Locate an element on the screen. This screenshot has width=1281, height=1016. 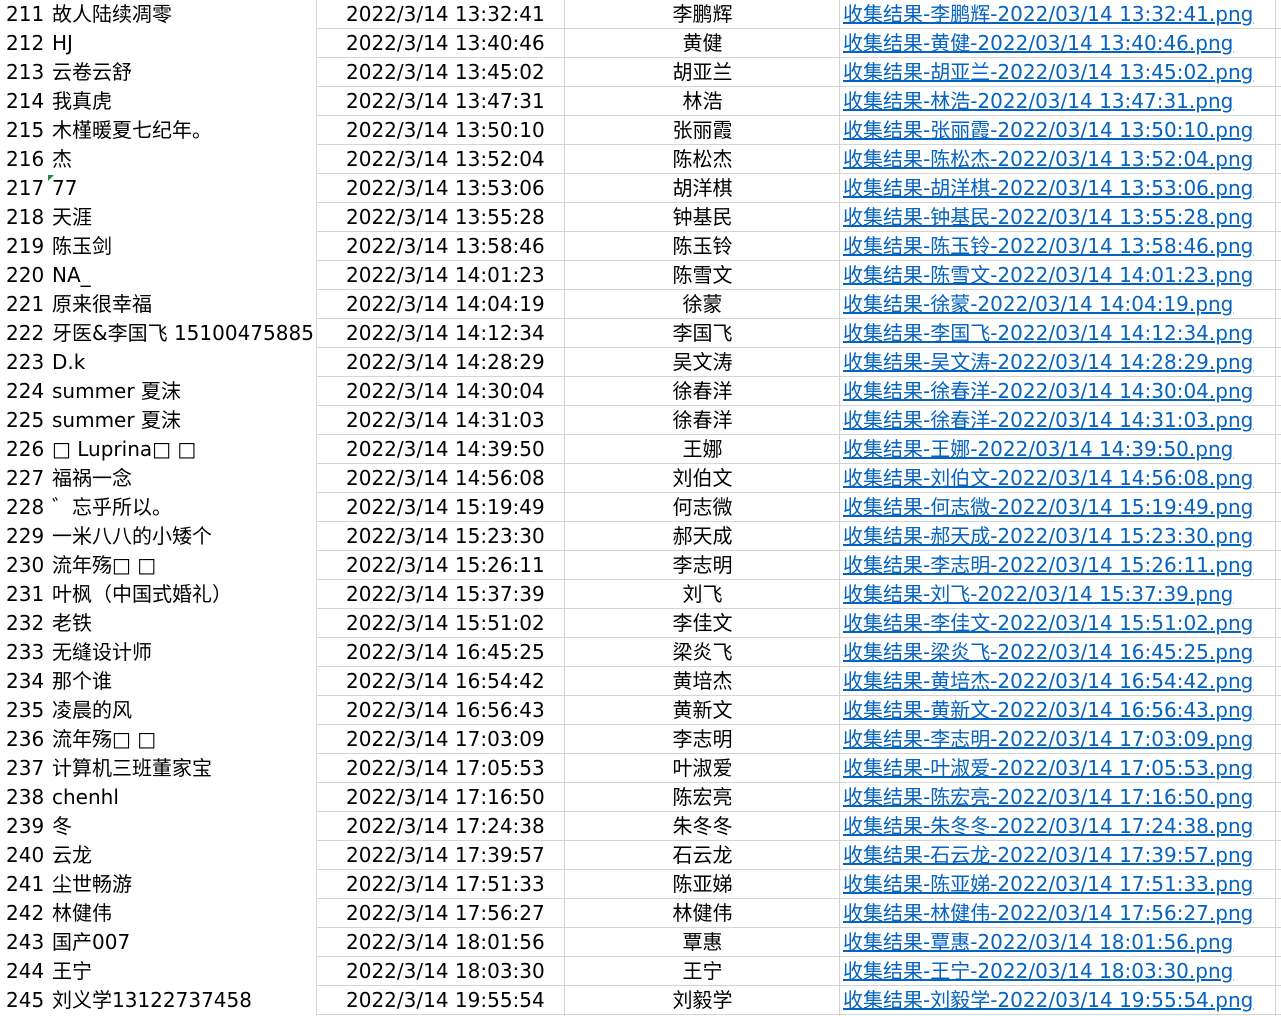
result-link-cell: 收集结果-李志明-2022/03/14 15:26:11.png is located at coordinates (1060, 565).